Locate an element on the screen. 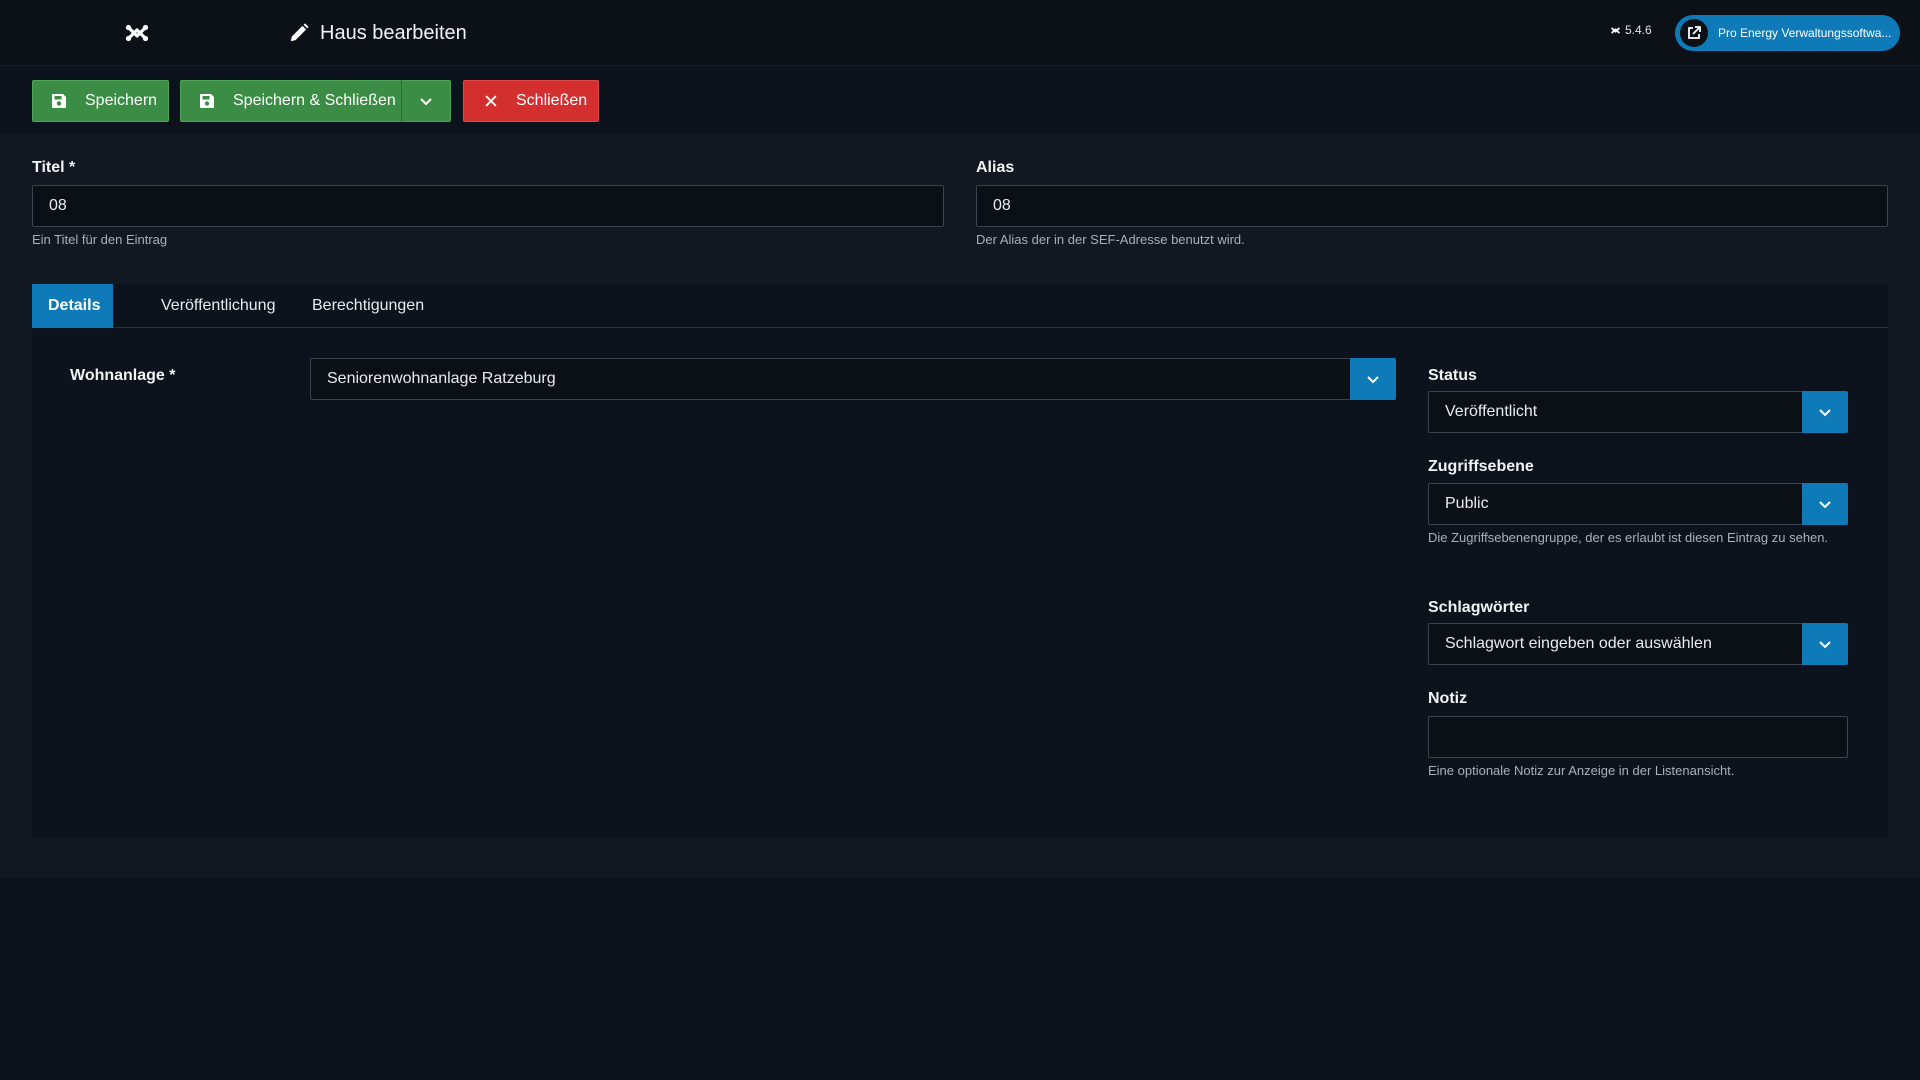  close-label: Schließen is located at coordinates (552, 100).